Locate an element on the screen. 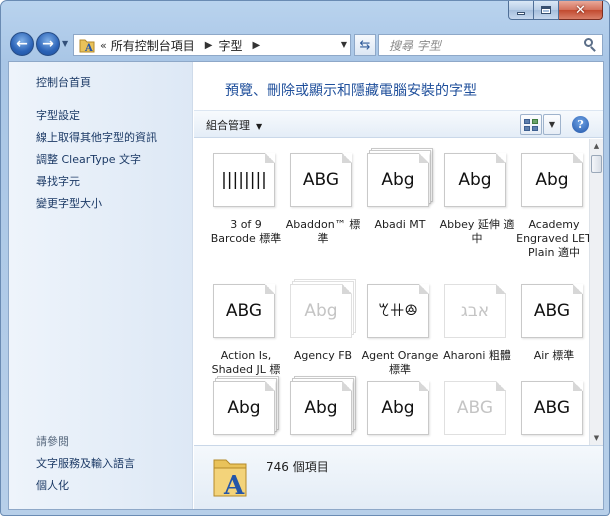 This screenshot has width=610, height=516. sidebar-item-cleartype: 調整 ClearType 文字 is located at coordinates (88, 159).